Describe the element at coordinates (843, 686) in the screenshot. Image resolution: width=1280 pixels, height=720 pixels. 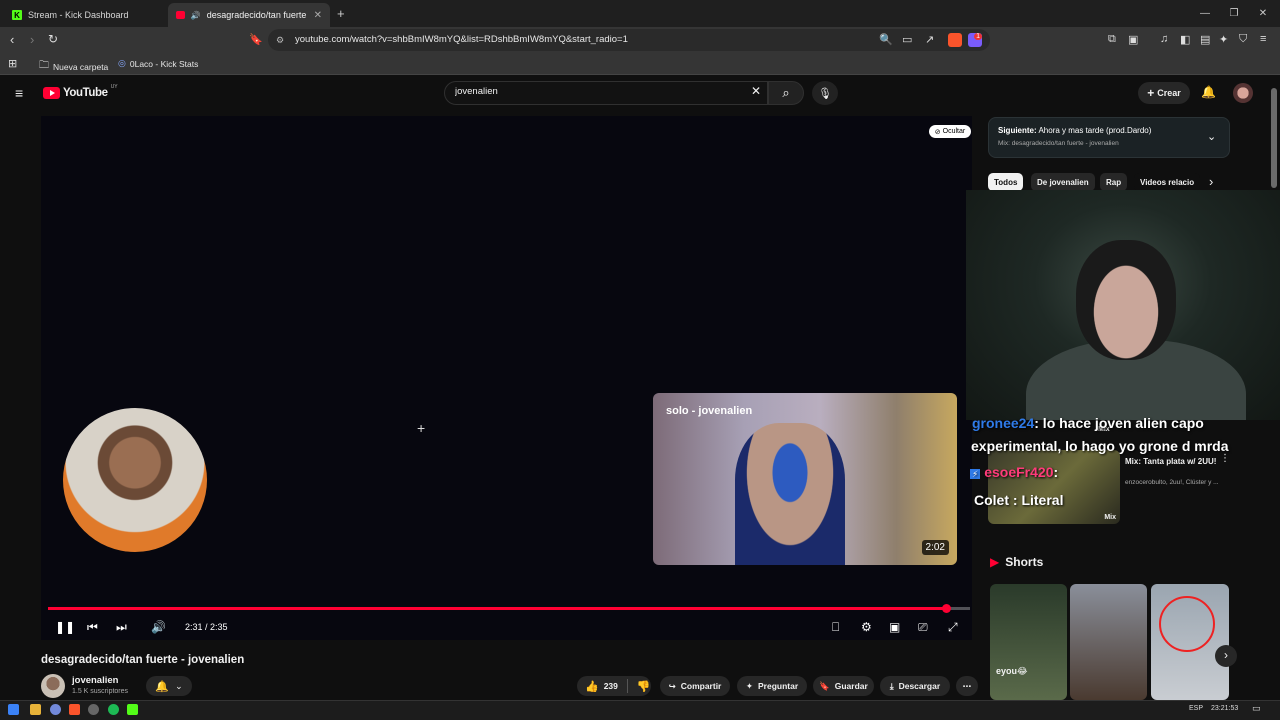
I see `save-button: 🔖 Guardar` at that location.